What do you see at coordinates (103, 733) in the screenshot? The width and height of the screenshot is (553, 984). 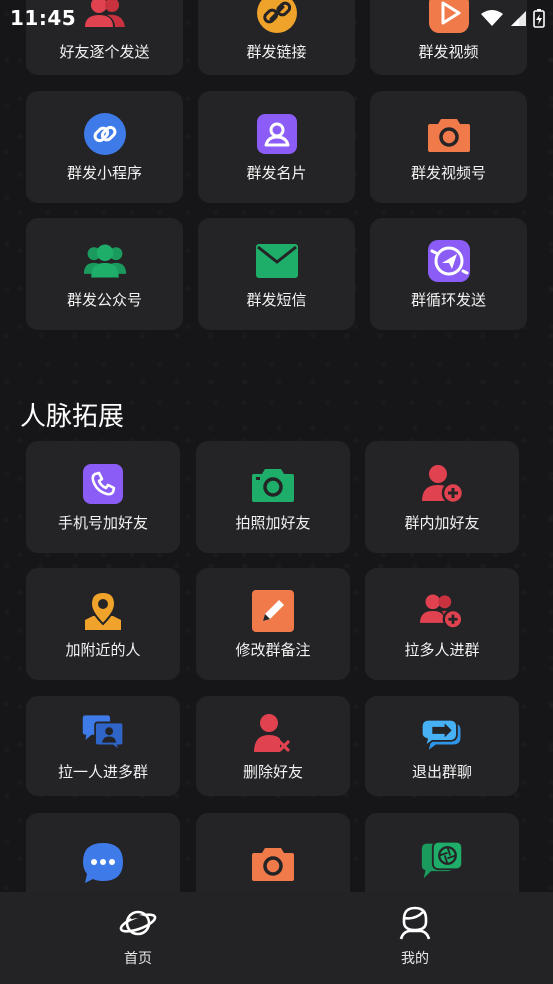 I see `chat-user-icon` at bounding box center [103, 733].